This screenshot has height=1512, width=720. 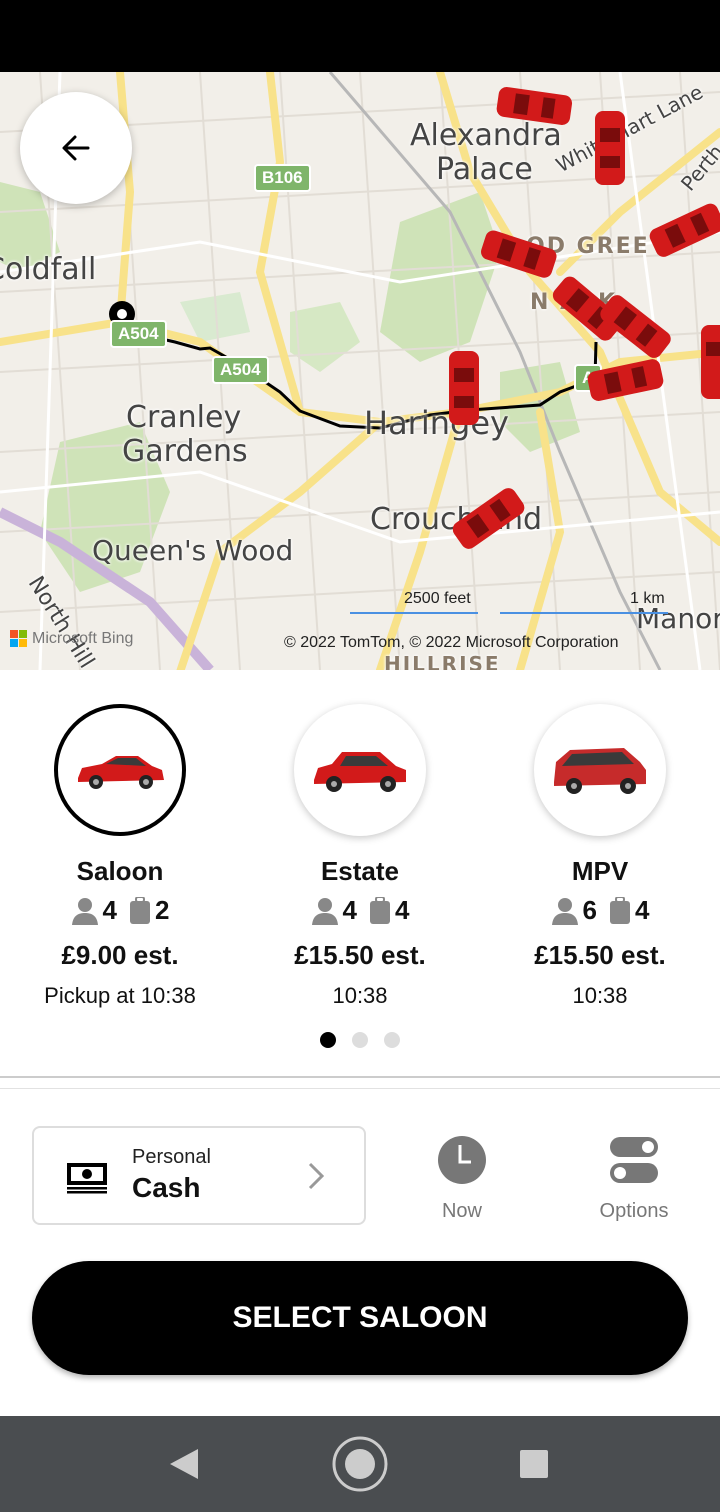 I want to click on nav-back-button, so click(x=184, y=1464).